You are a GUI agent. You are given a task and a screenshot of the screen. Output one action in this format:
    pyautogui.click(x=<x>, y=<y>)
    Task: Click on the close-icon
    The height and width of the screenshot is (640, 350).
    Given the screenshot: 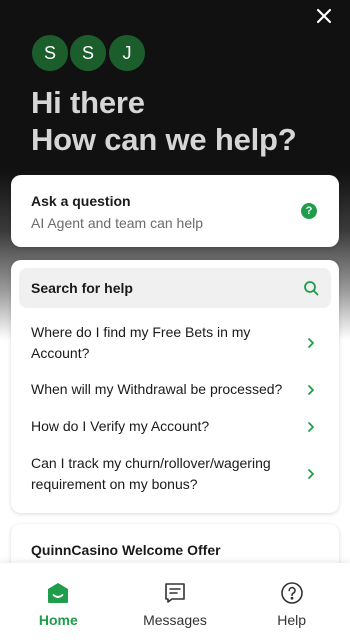 What is the action you would take?
    pyautogui.click(x=324, y=16)
    